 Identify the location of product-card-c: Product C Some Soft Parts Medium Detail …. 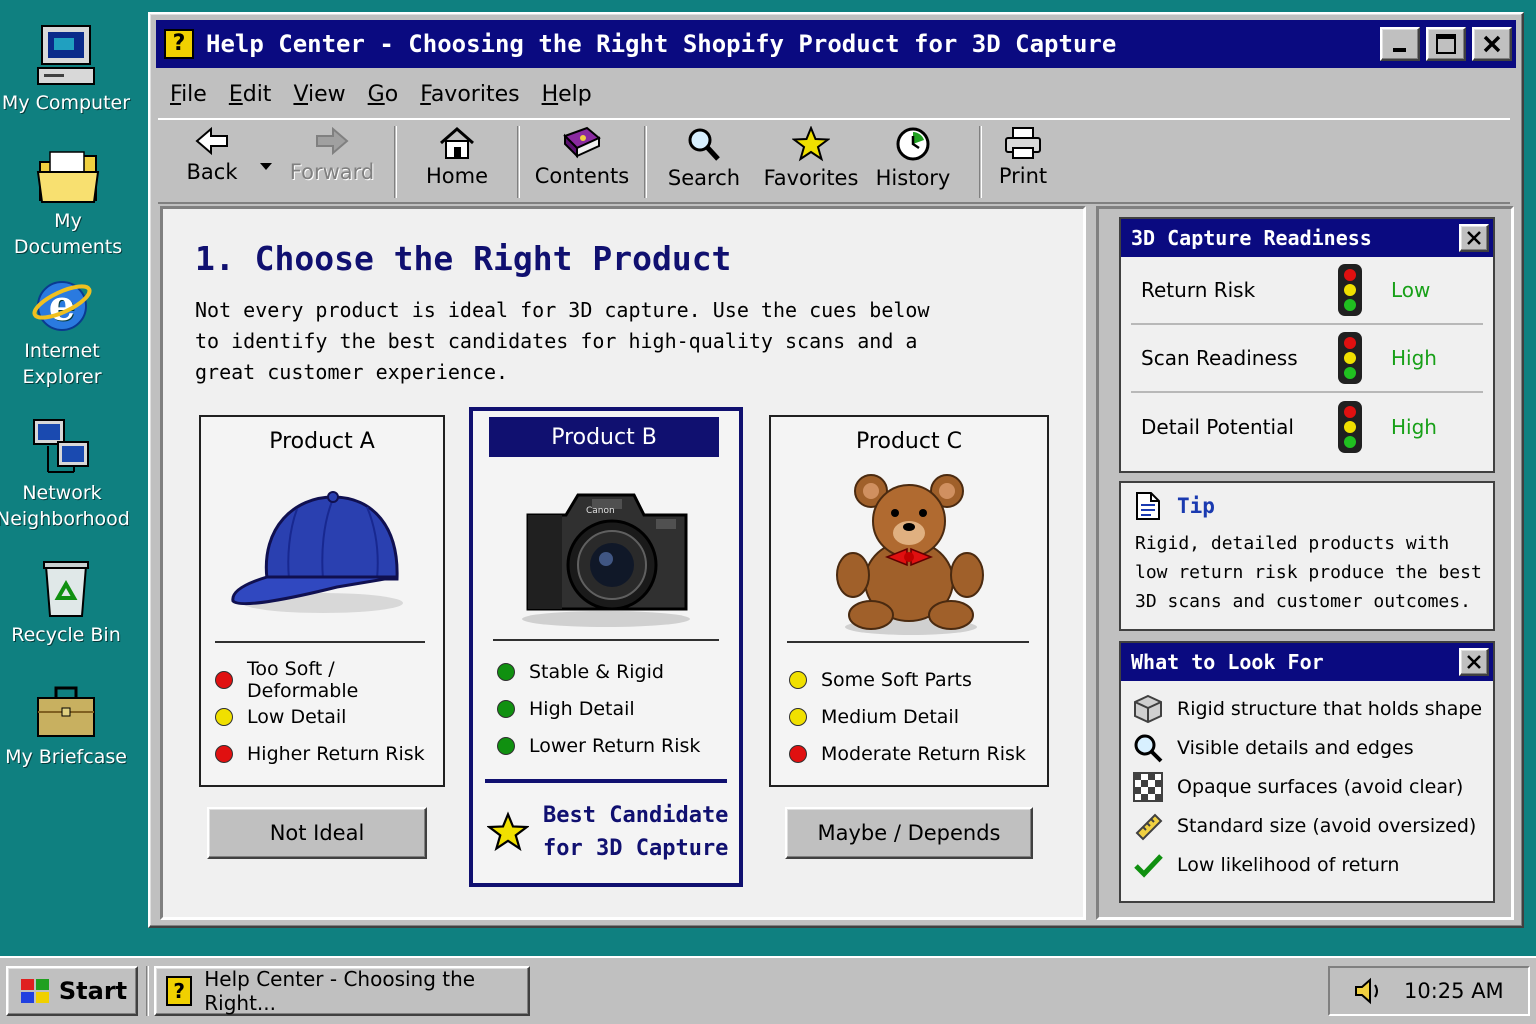
(909, 601).